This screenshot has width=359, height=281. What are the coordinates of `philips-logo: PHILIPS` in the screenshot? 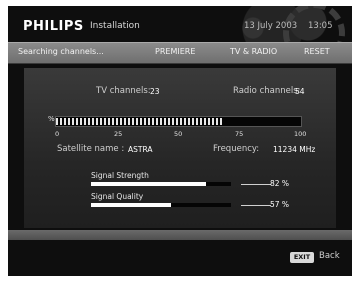 It's located at (53, 26).